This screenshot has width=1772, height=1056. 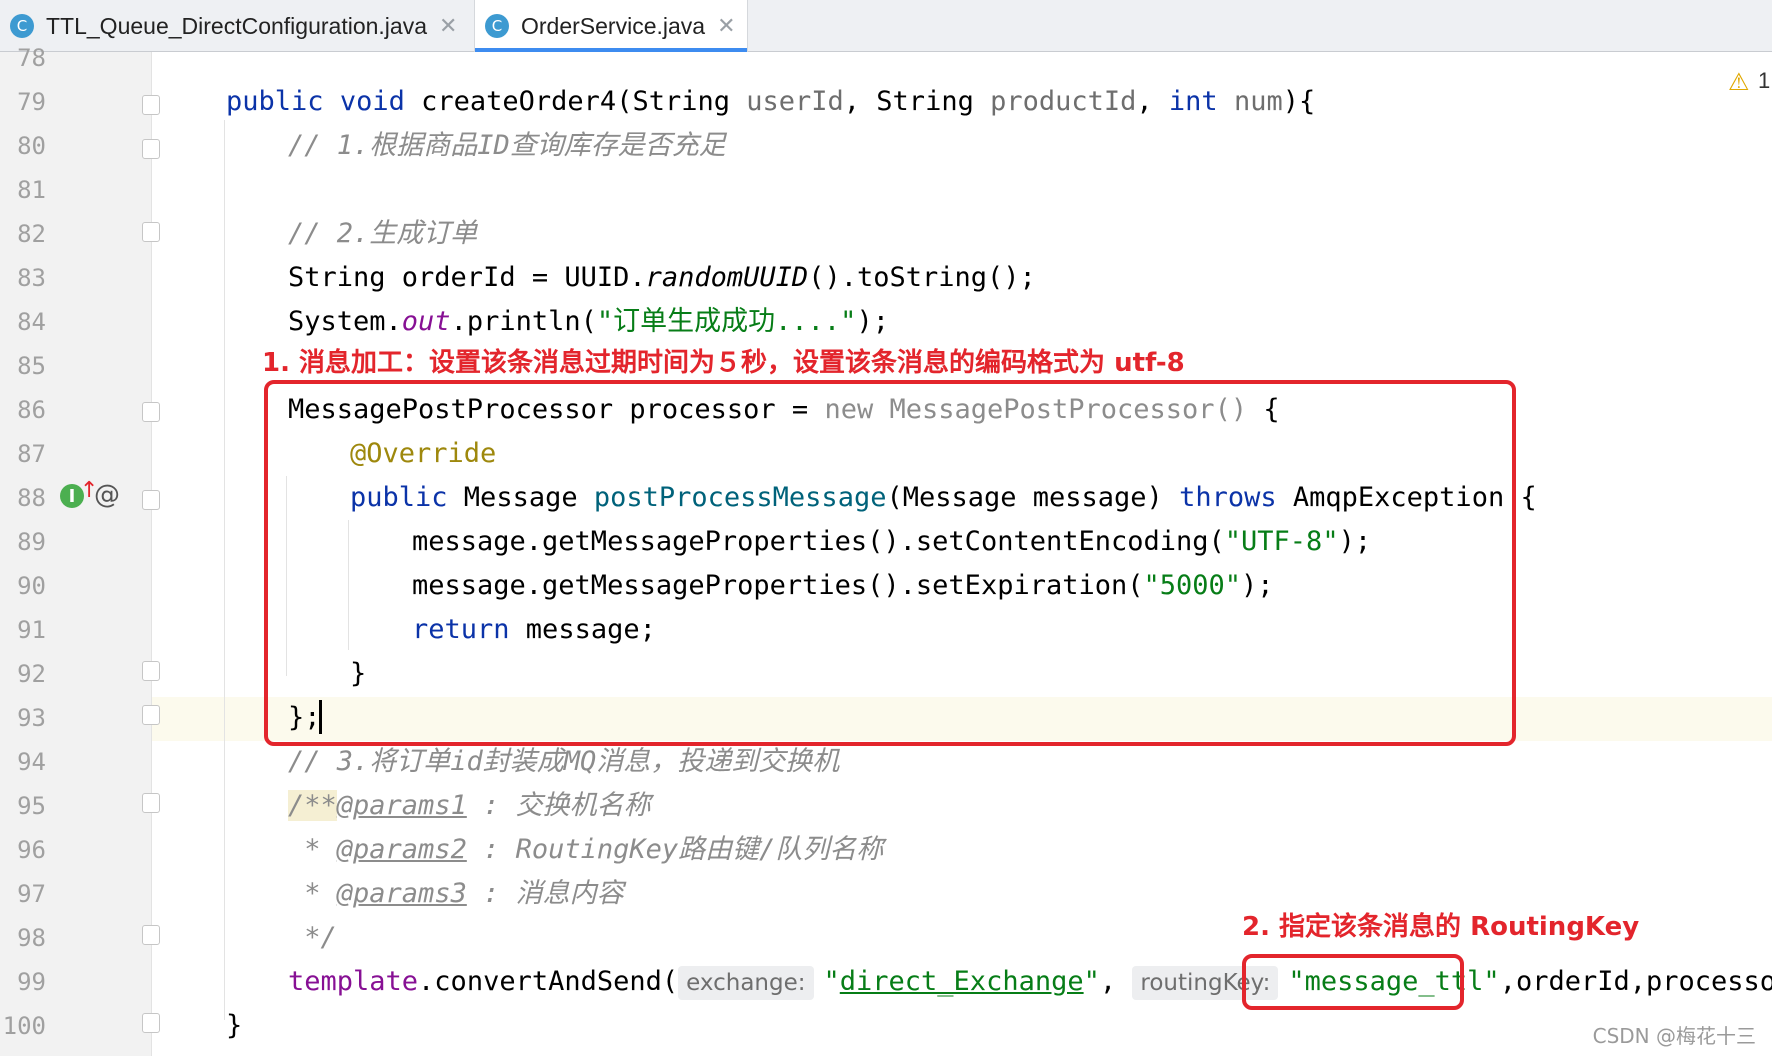 I want to click on line-number: 81, so click(x=31, y=190).